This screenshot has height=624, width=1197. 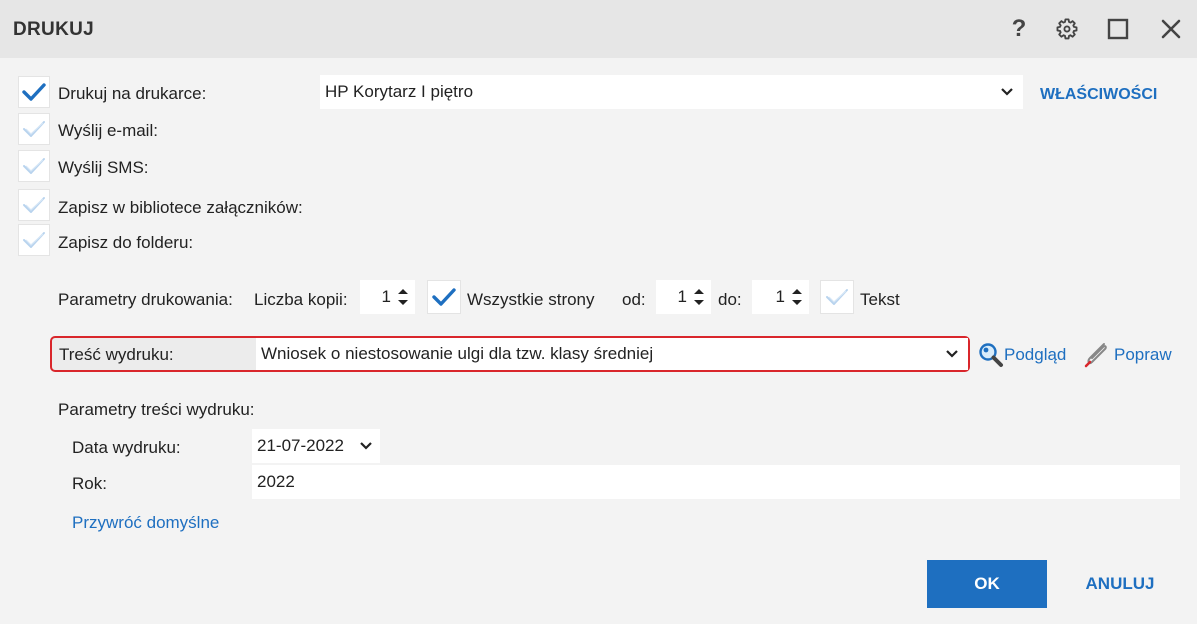 What do you see at coordinates (301, 299) in the screenshot?
I see `copies-label: Liczba kopii:` at bounding box center [301, 299].